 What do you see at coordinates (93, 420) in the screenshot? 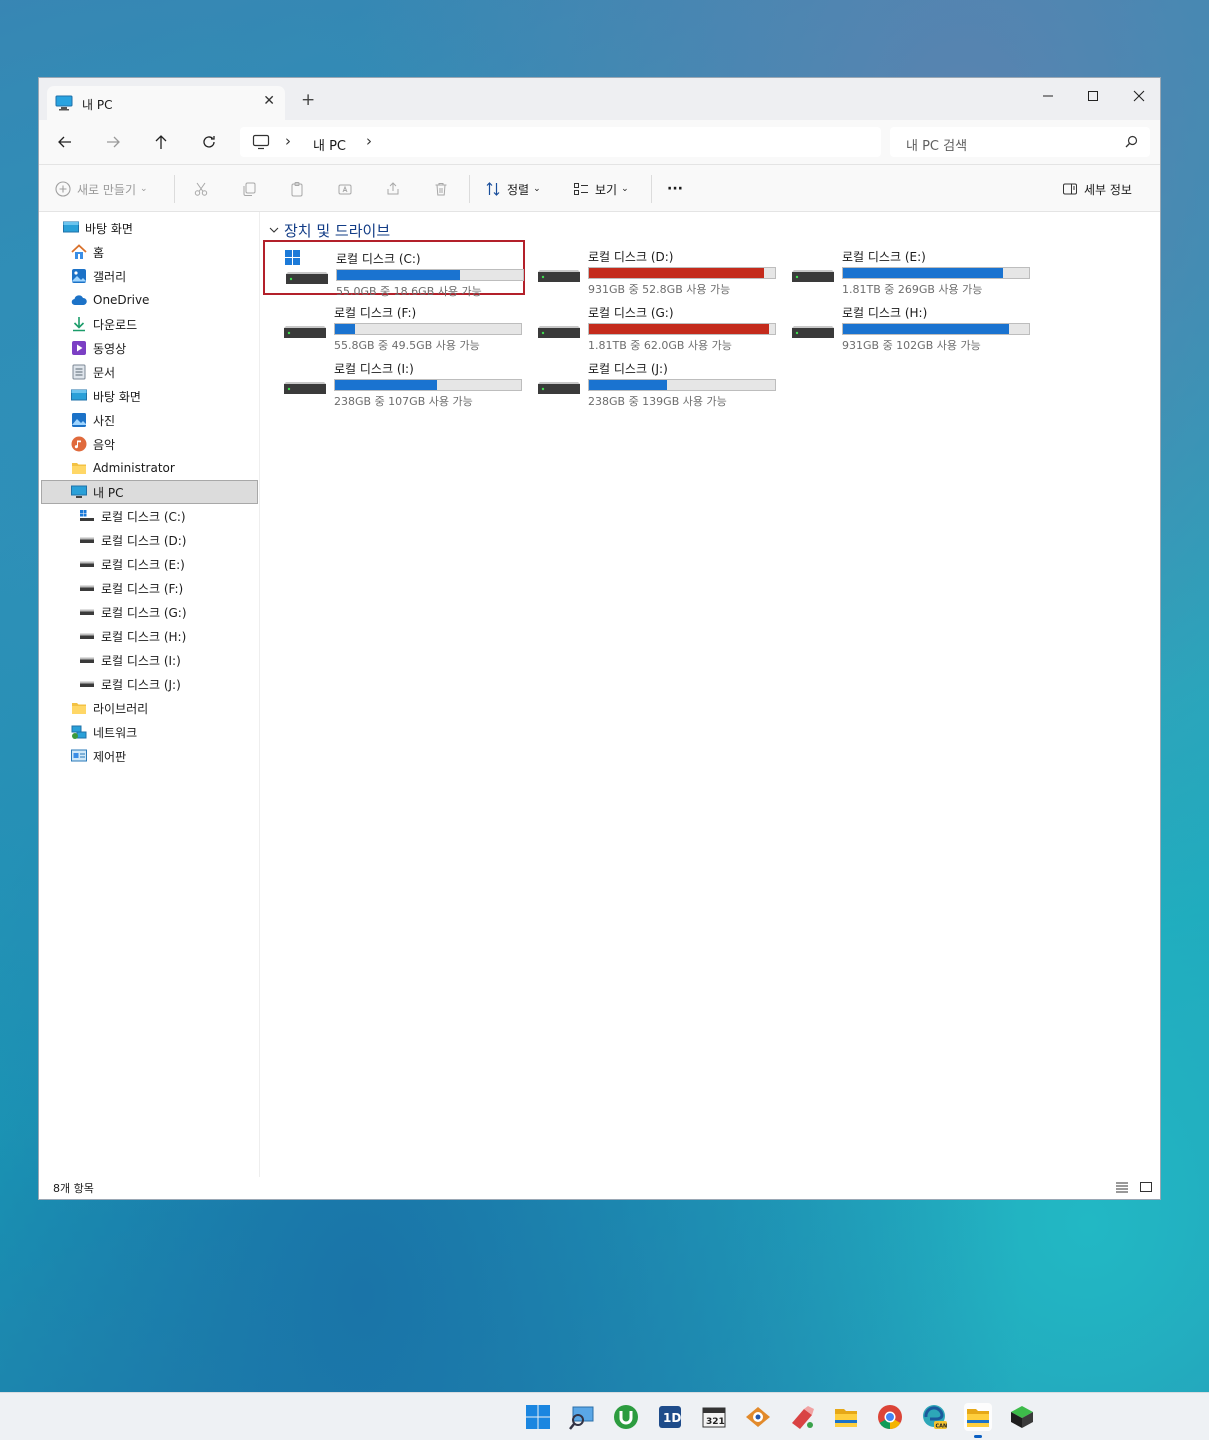
I see `sidebar-item-pictures: 사진` at bounding box center [93, 420].